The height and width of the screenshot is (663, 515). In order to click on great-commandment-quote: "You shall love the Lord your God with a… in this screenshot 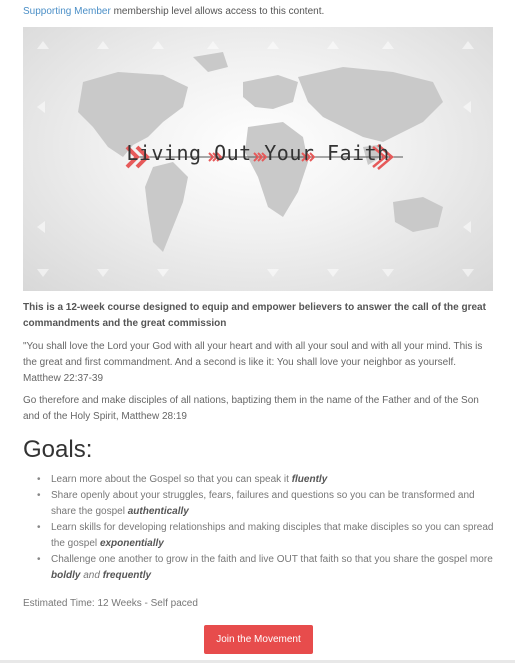, I will do `click(253, 362)`.